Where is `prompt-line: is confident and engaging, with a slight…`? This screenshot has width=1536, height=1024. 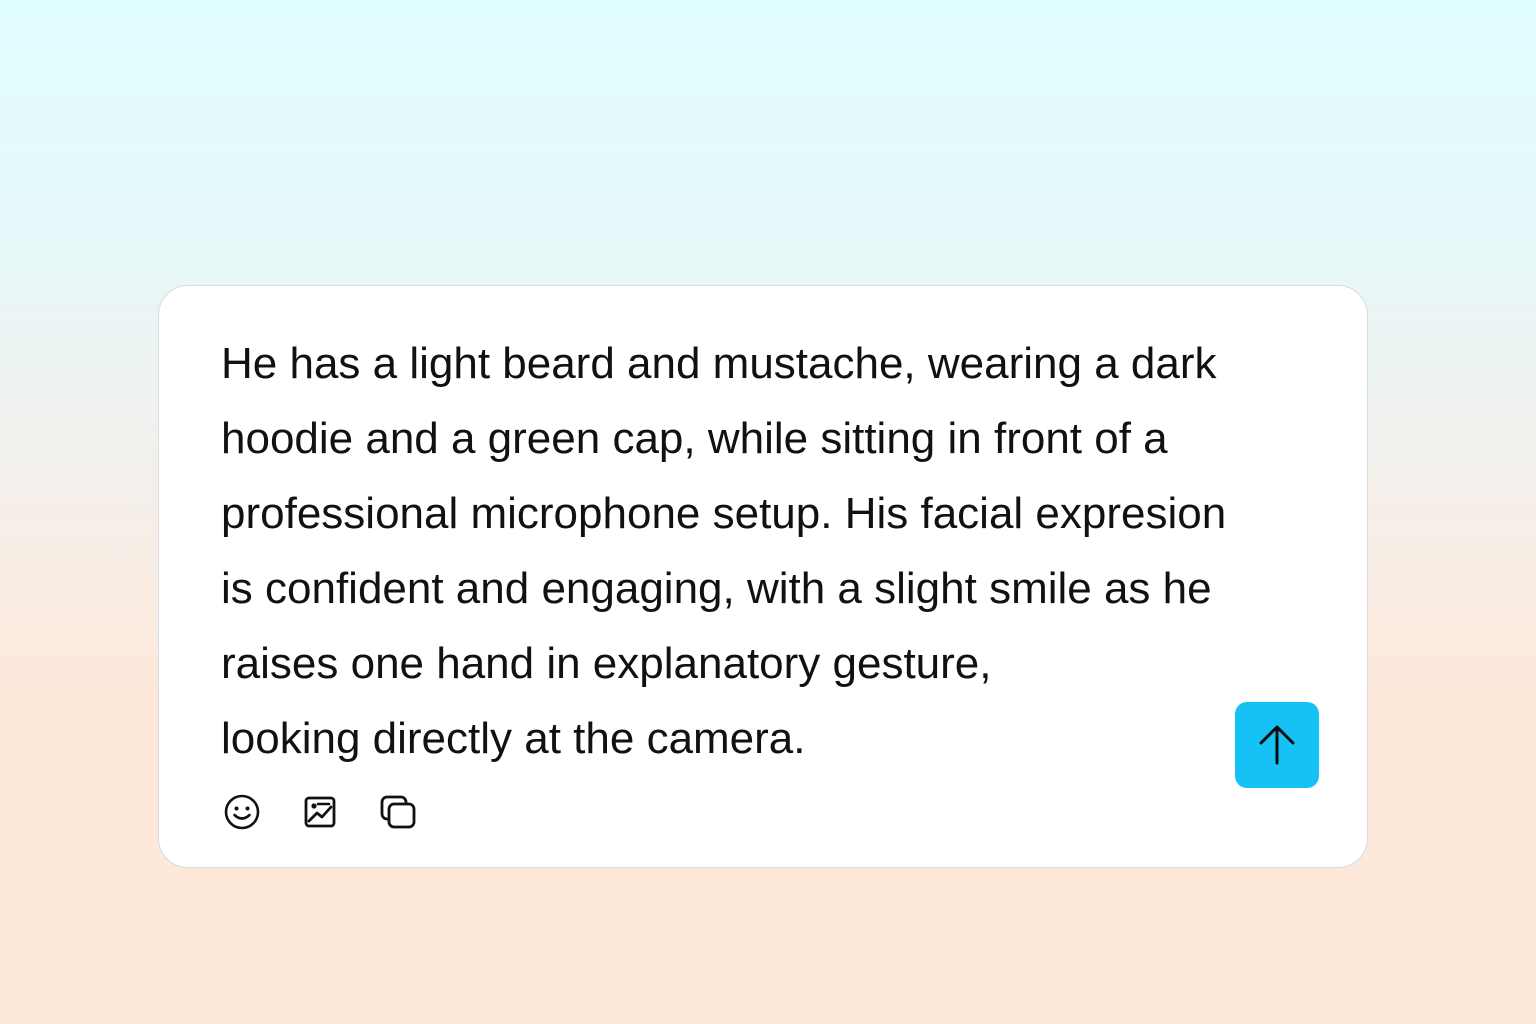
prompt-line: is confident and engaging, with a slight… is located at coordinates (716, 588).